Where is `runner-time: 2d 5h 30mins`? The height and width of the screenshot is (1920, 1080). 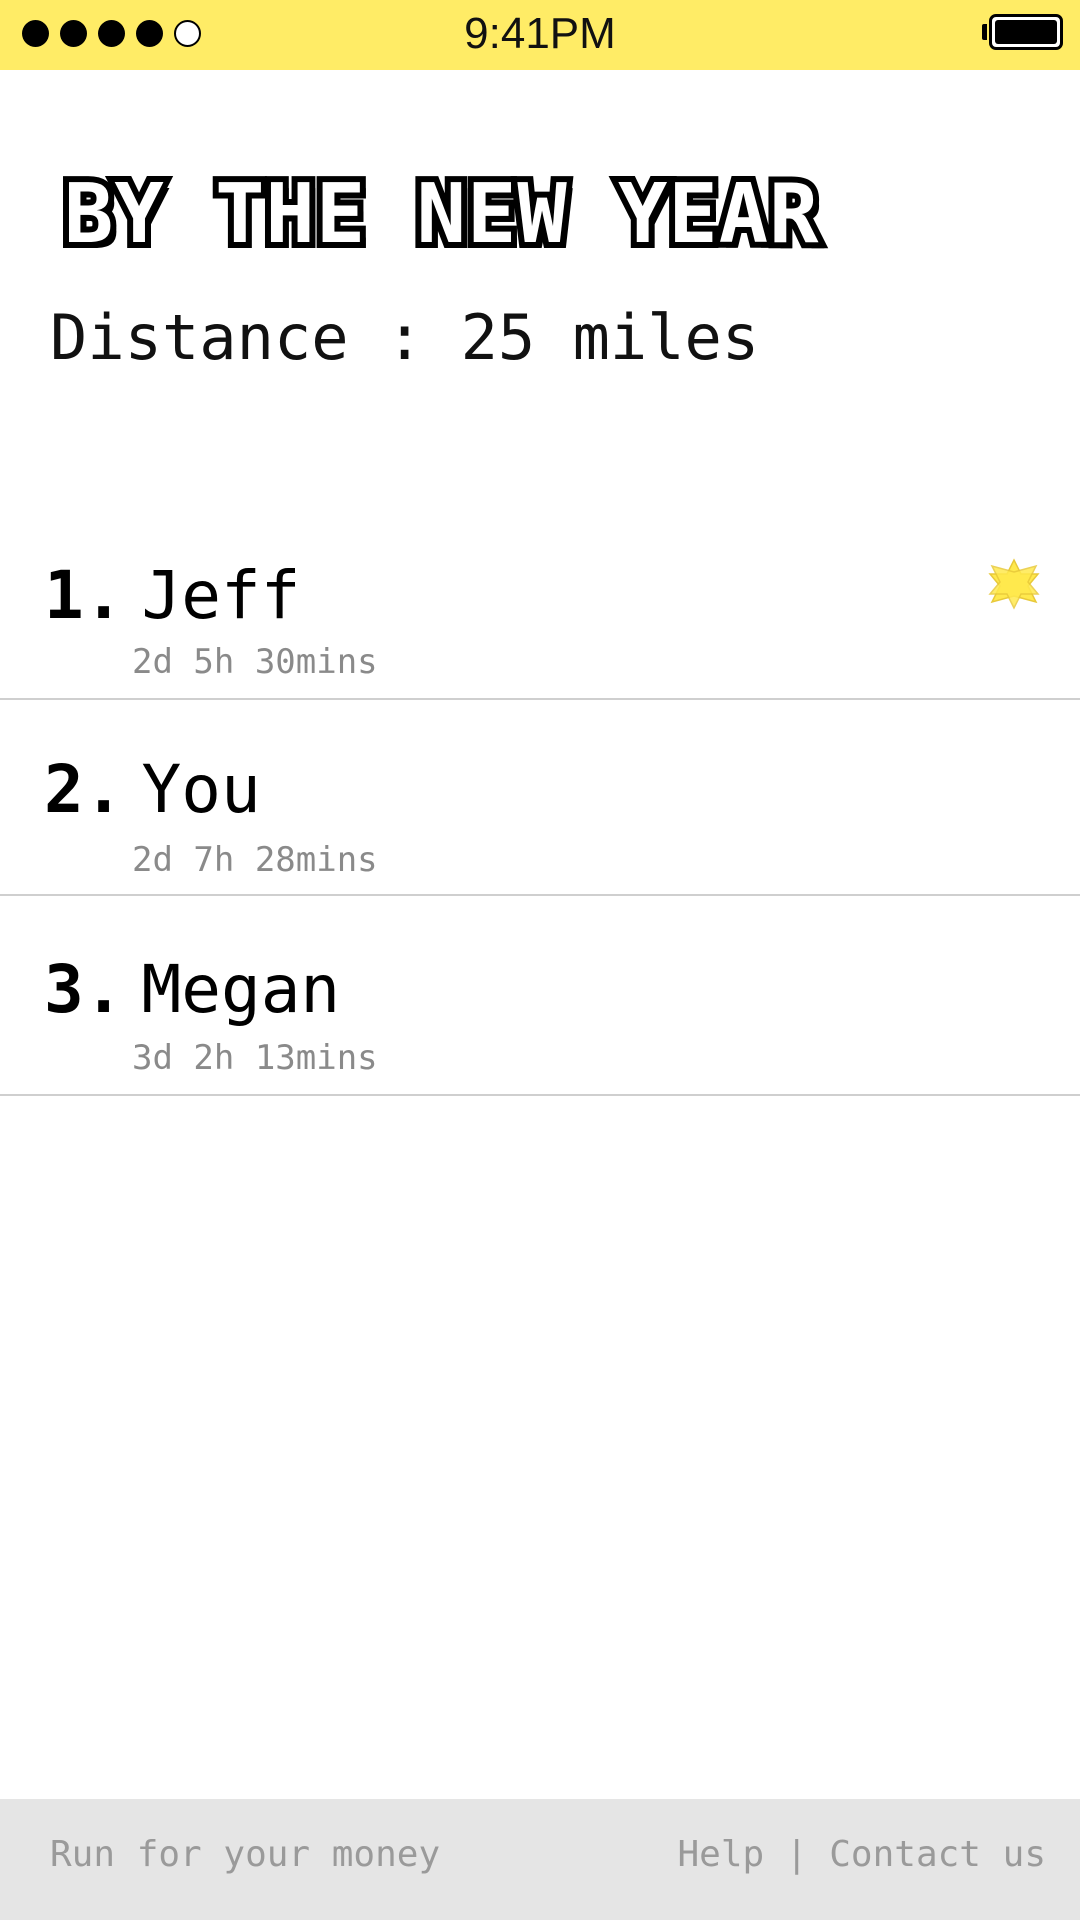
runner-time: 2d 5h 30mins is located at coordinates (255, 662).